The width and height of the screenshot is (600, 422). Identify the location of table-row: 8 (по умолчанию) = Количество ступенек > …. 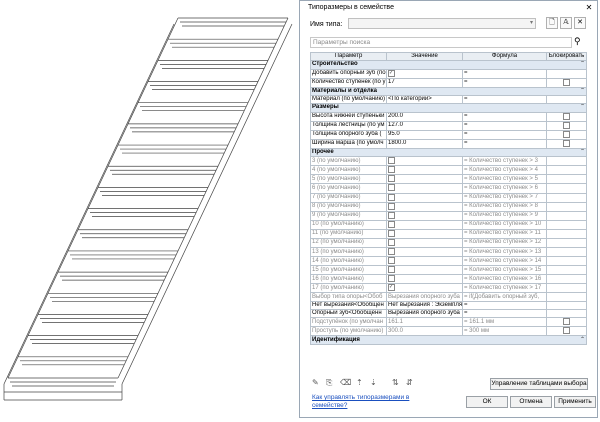
(448, 206).